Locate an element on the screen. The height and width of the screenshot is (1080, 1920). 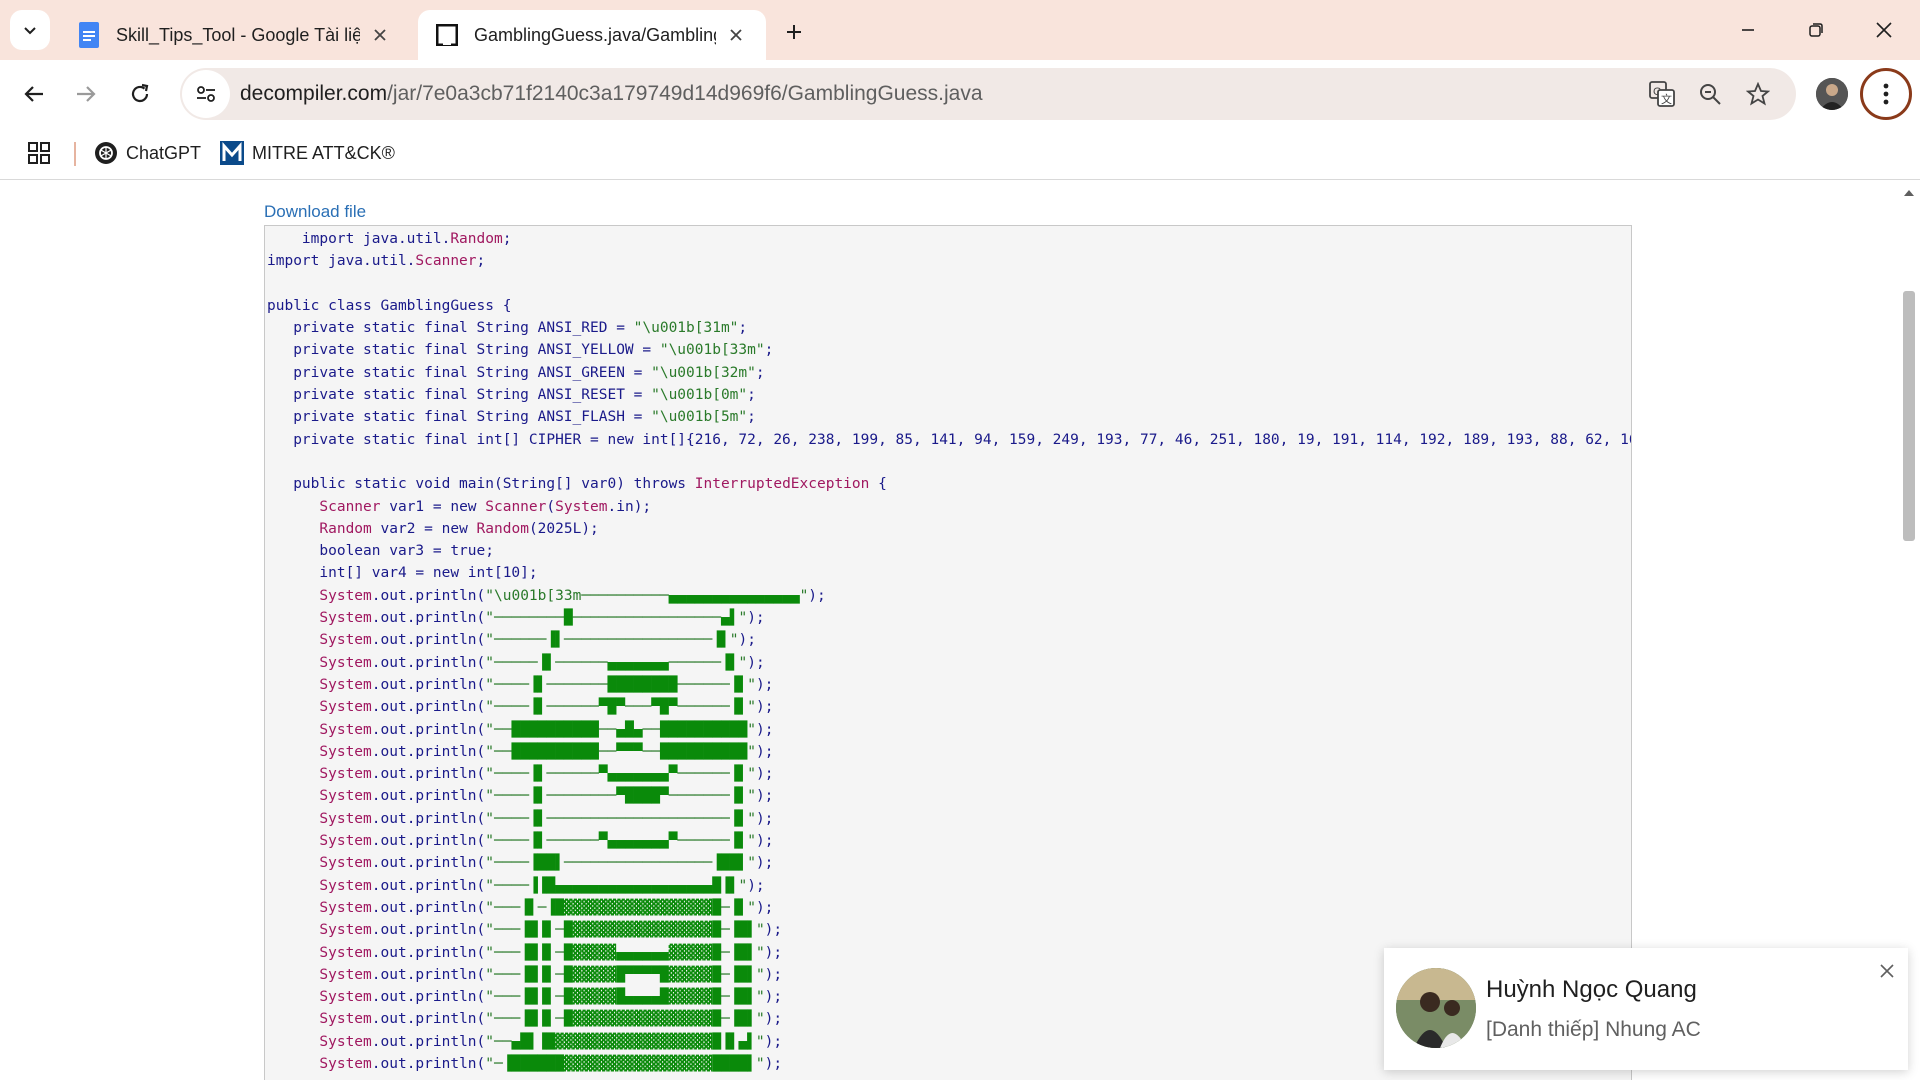
notification-sender: Huỳnh Ngọc Quang is located at coordinates (1591, 989).